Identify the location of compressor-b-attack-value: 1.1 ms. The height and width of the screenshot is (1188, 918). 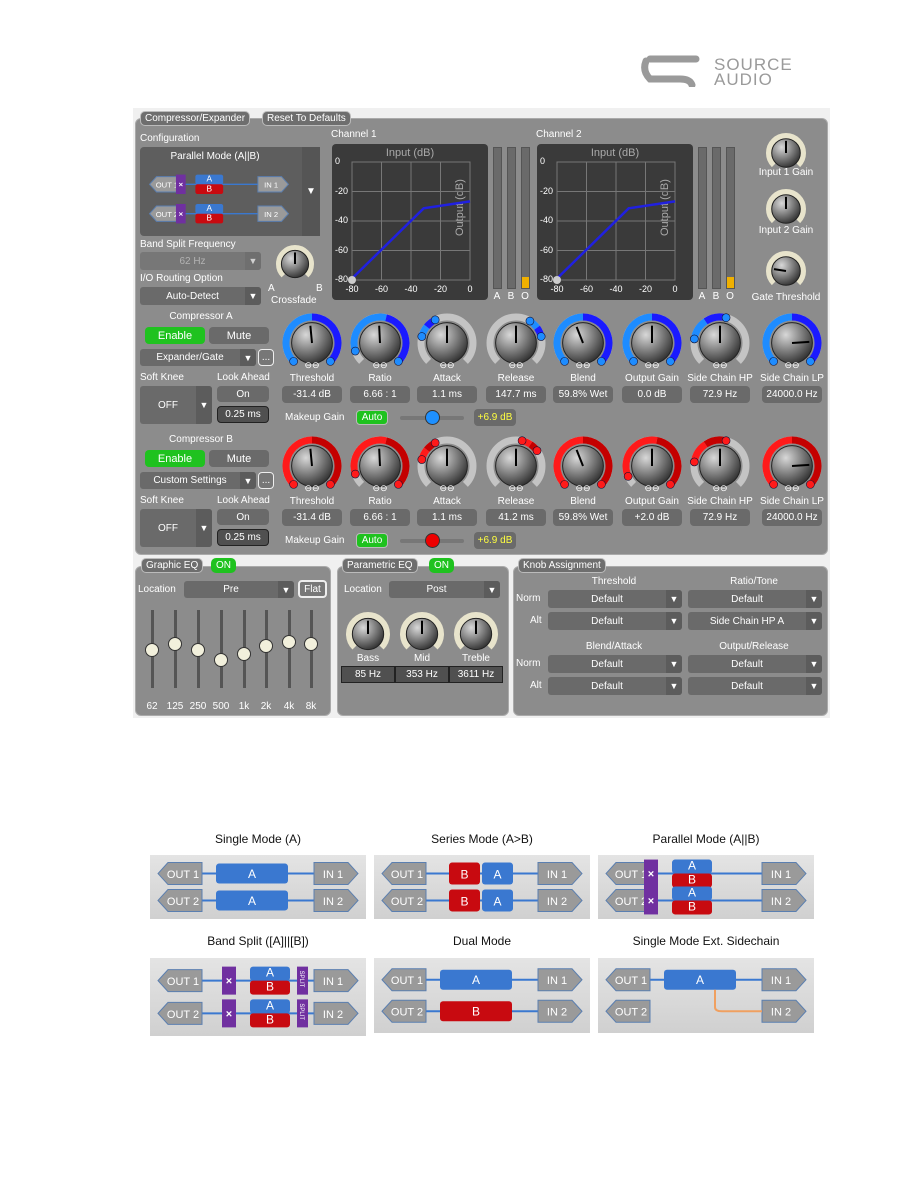
(447, 517).